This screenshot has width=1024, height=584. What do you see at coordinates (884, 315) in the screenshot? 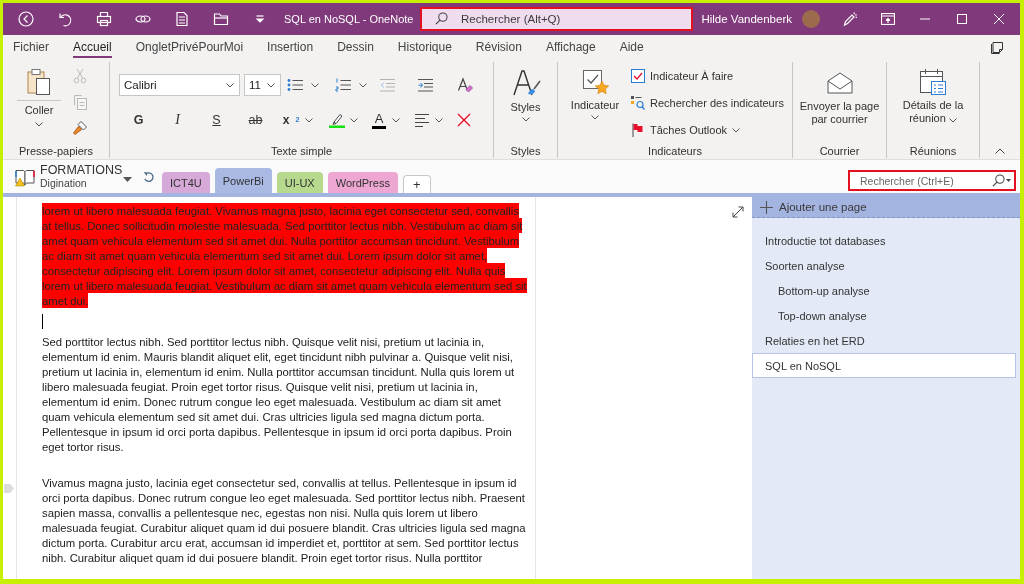
I see `page-item: Top-down analyse` at bounding box center [884, 315].